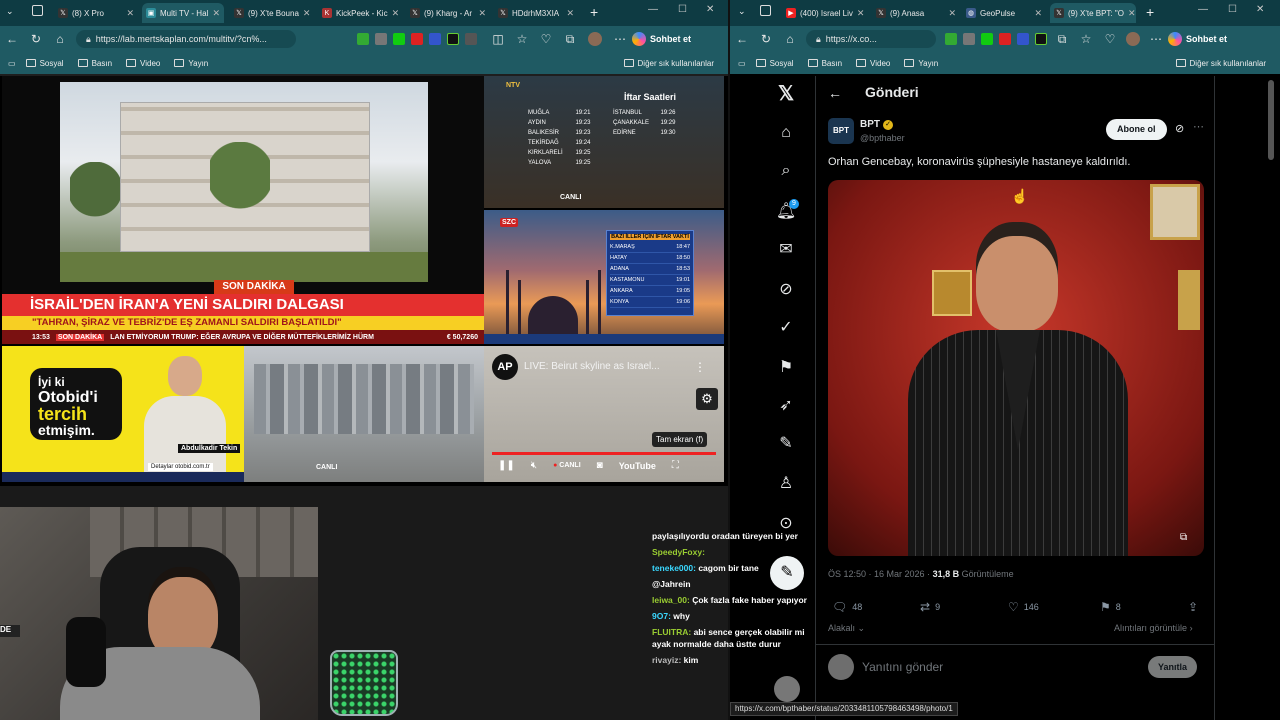 This screenshot has width=1280, height=720. I want to click on maximize-button: ☐, so click(682, 9).